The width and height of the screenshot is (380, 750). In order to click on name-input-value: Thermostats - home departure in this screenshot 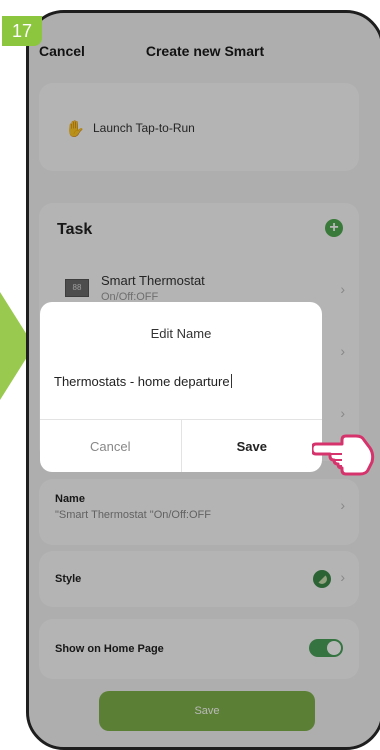, I will do `click(142, 381)`.